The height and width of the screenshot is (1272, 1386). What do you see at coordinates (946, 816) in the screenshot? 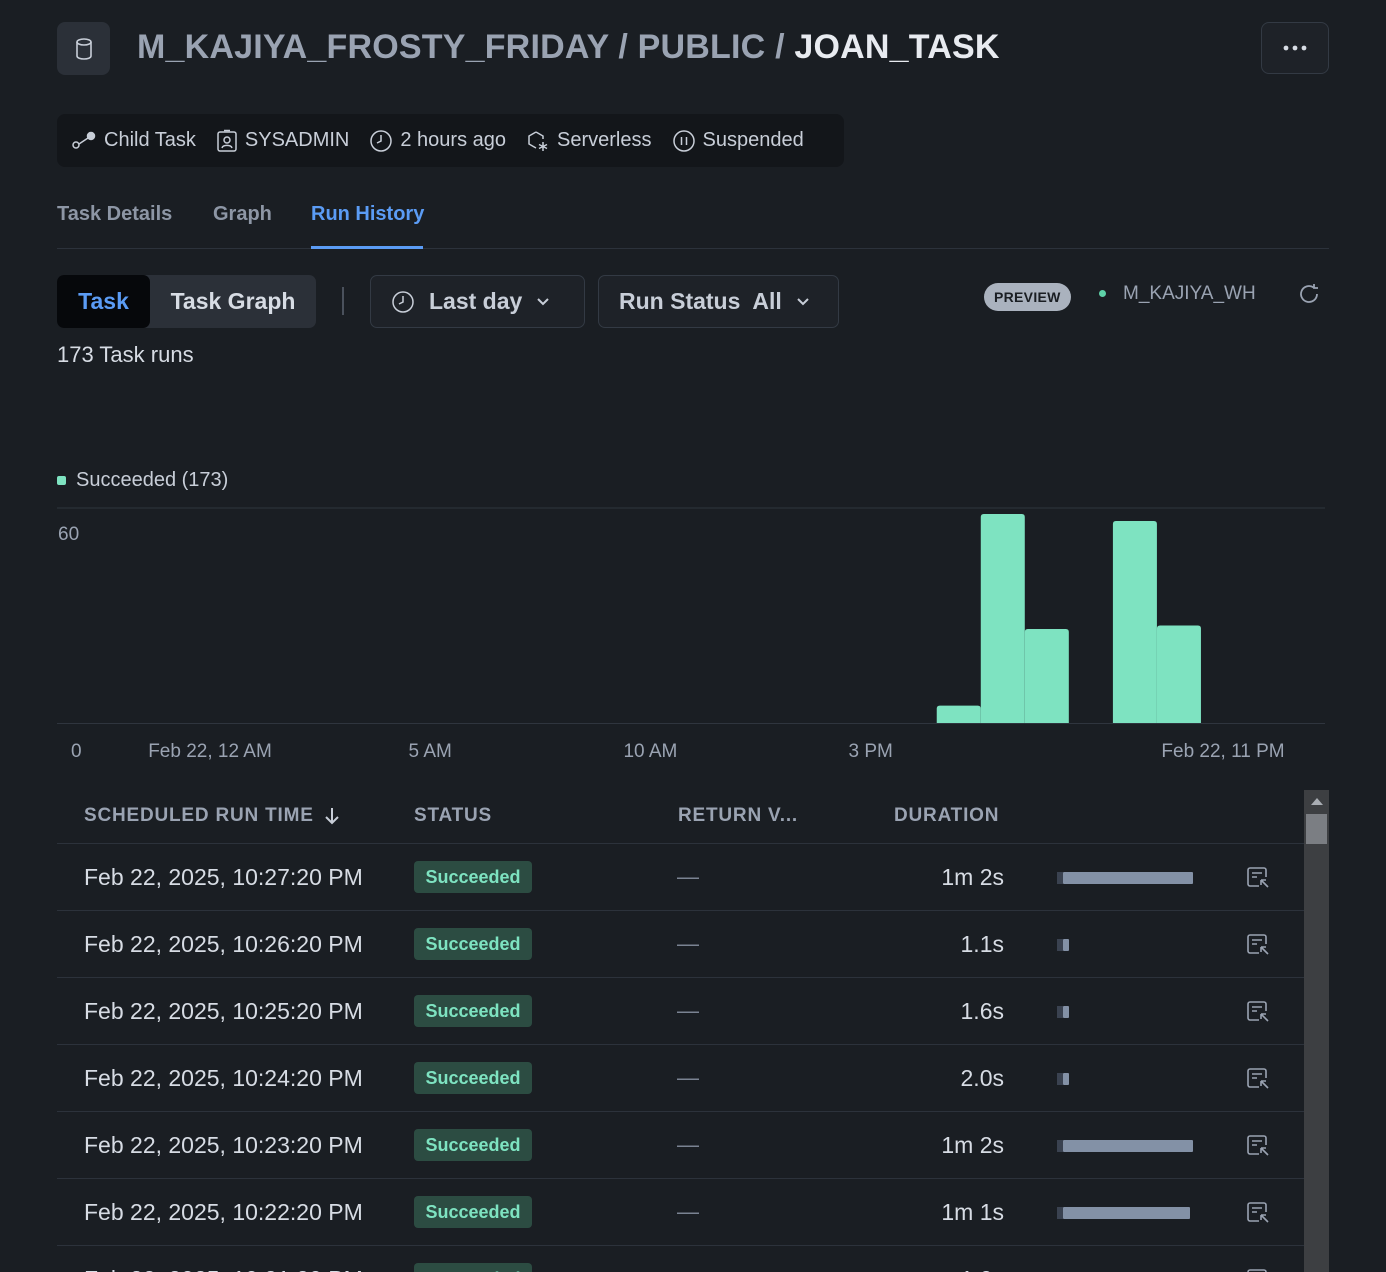
I see `col-duration: DURATION` at bounding box center [946, 816].